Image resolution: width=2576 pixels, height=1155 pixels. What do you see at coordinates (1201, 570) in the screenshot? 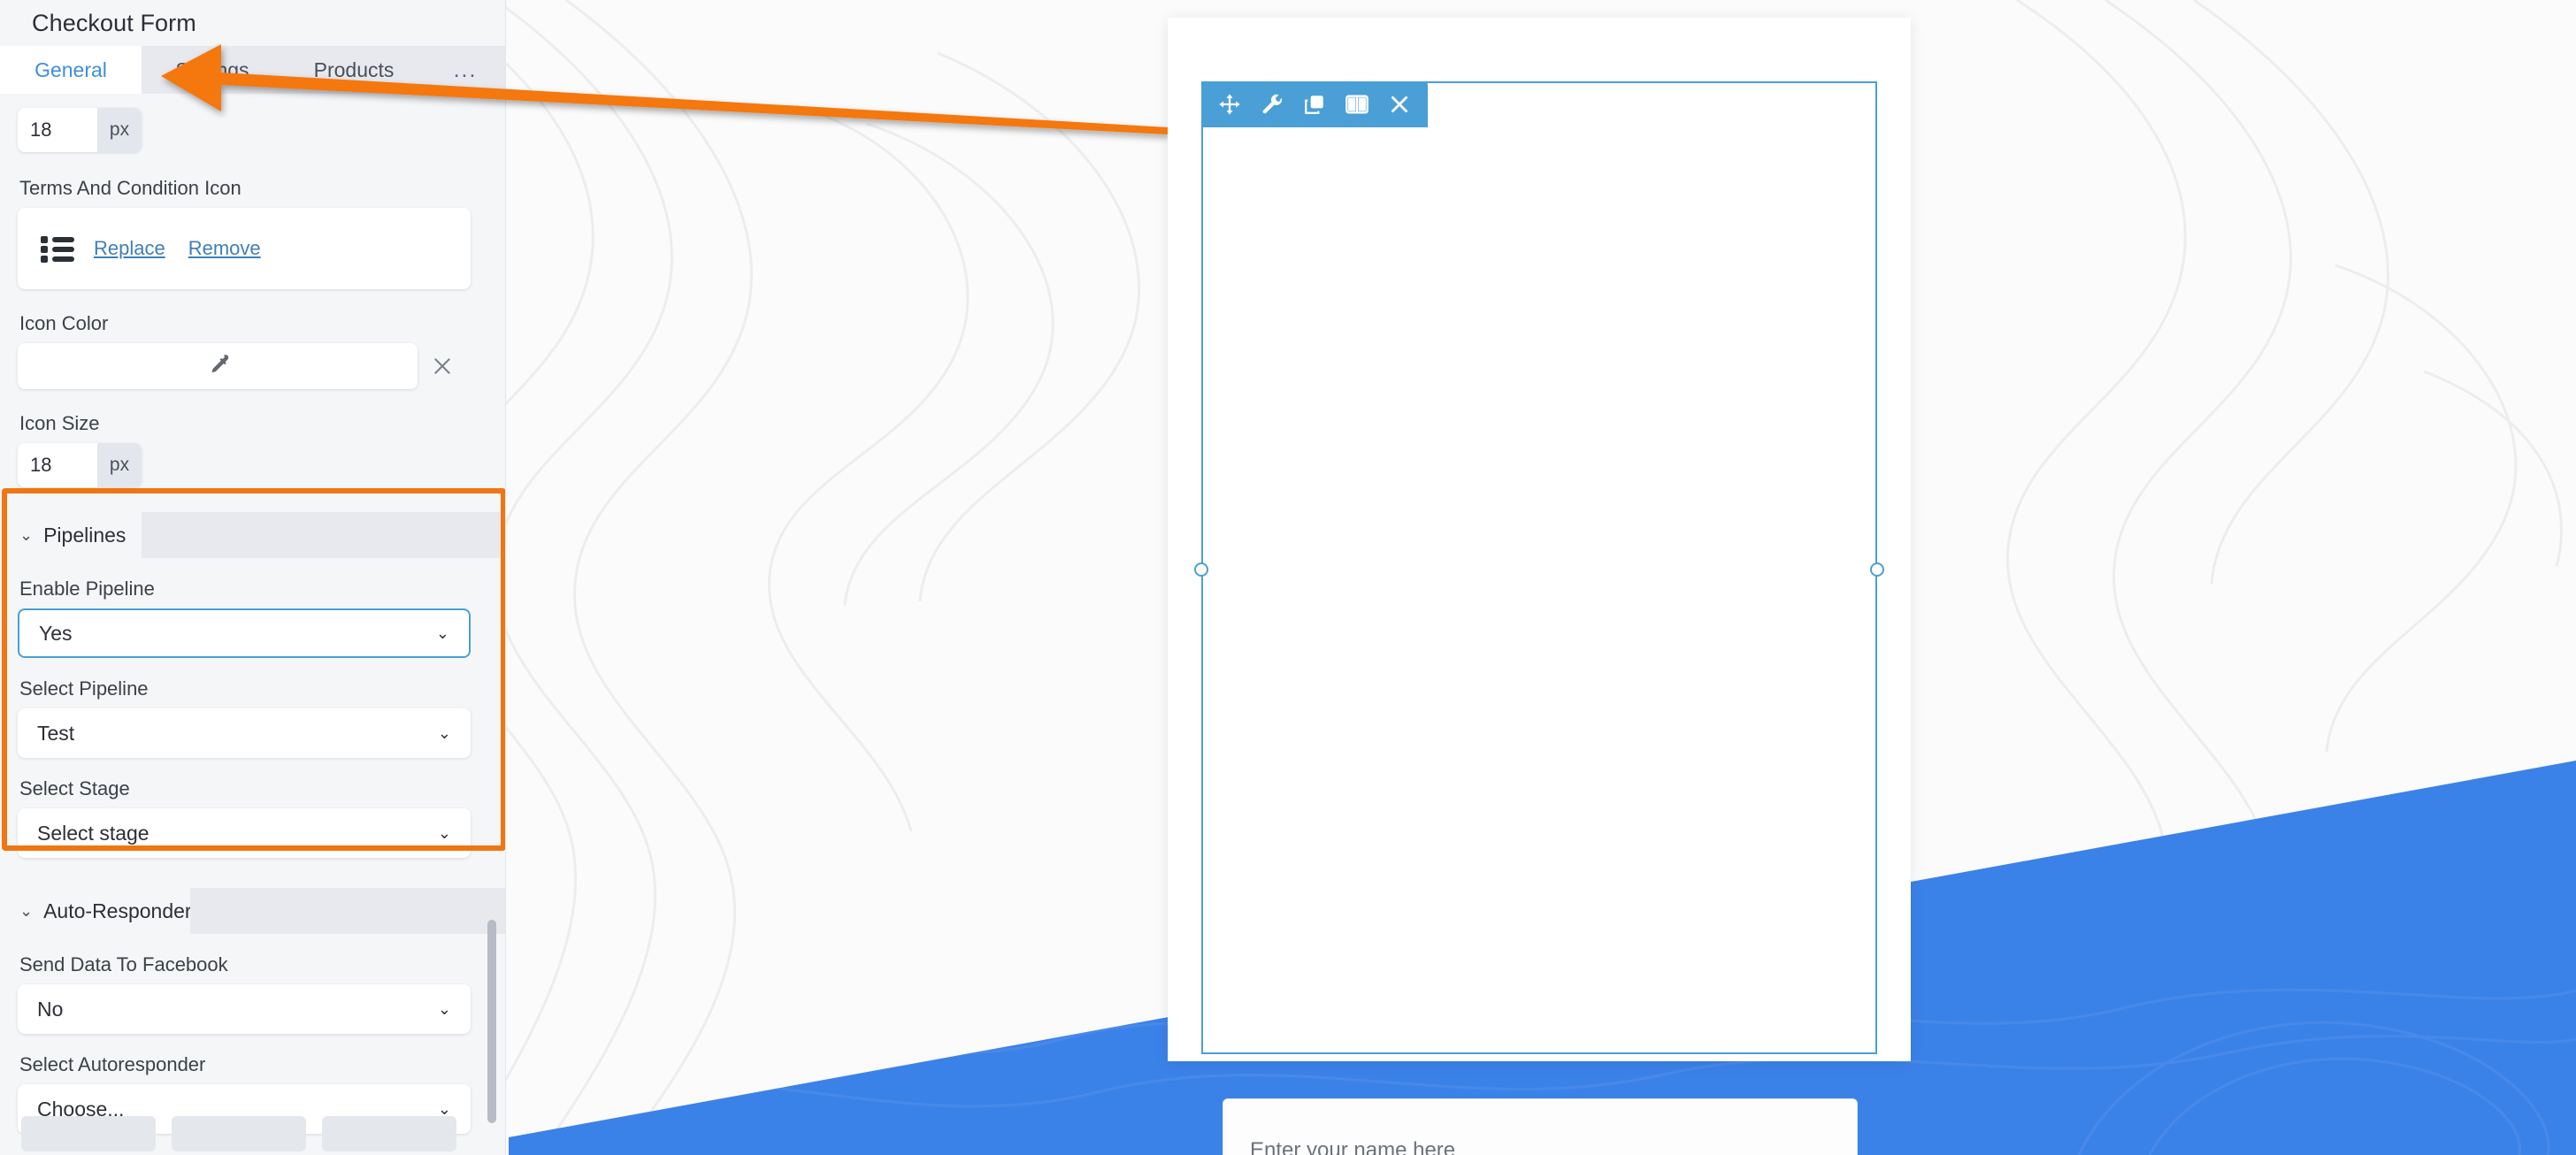
I see `resize-handle-left` at bounding box center [1201, 570].